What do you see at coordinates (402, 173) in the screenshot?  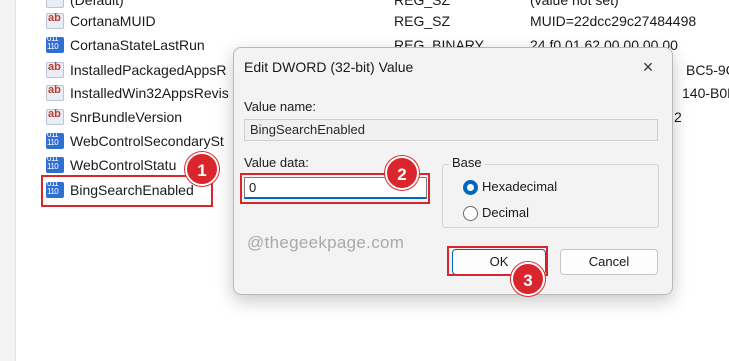 I see `step-badge-2: 2` at bounding box center [402, 173].